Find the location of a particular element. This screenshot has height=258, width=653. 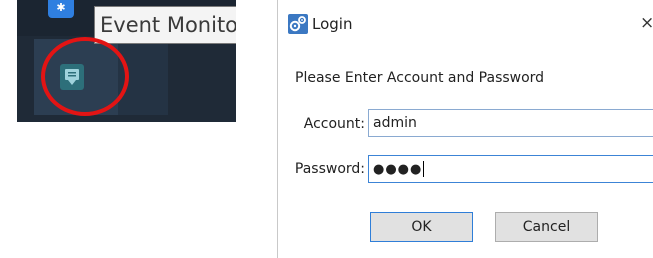

ok-button: OK is located at coordinates (421, 227).